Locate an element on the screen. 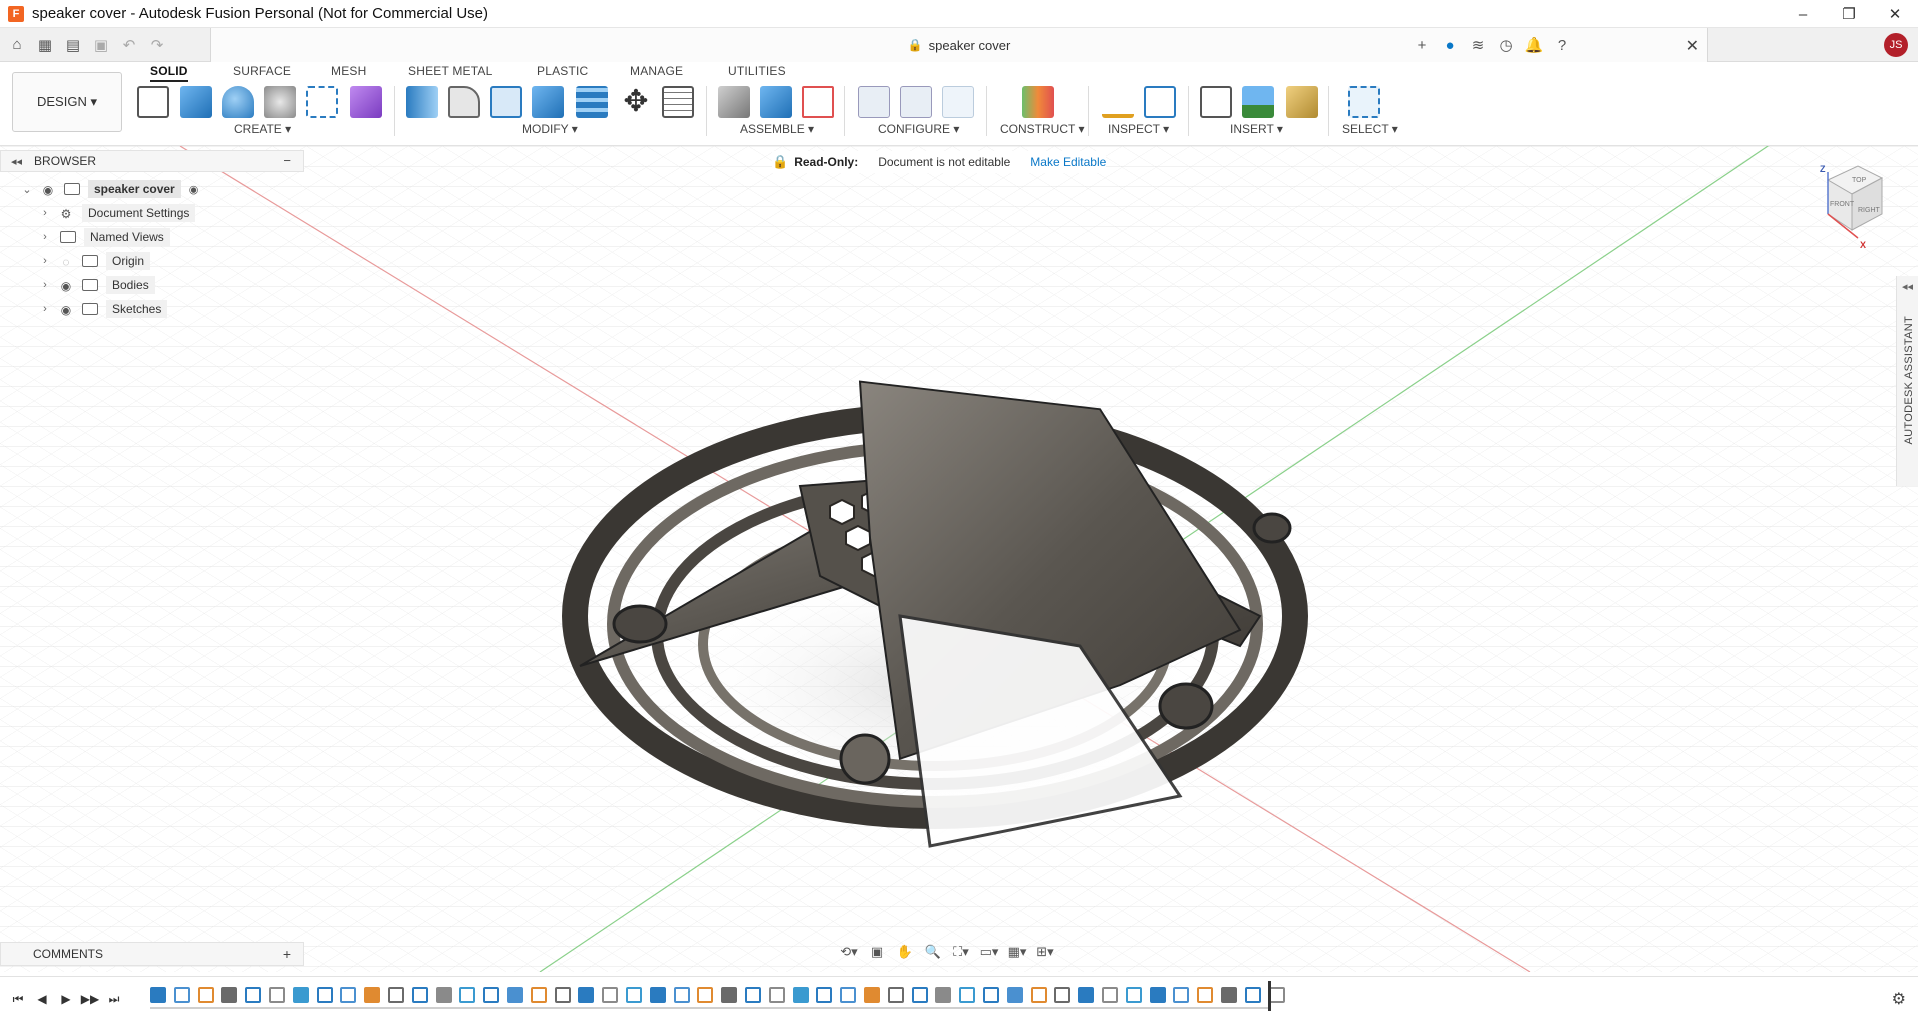 The image size is (1918, 1020). modify-group-label: MODIFY ▾ is located at coordinates (550, 129).